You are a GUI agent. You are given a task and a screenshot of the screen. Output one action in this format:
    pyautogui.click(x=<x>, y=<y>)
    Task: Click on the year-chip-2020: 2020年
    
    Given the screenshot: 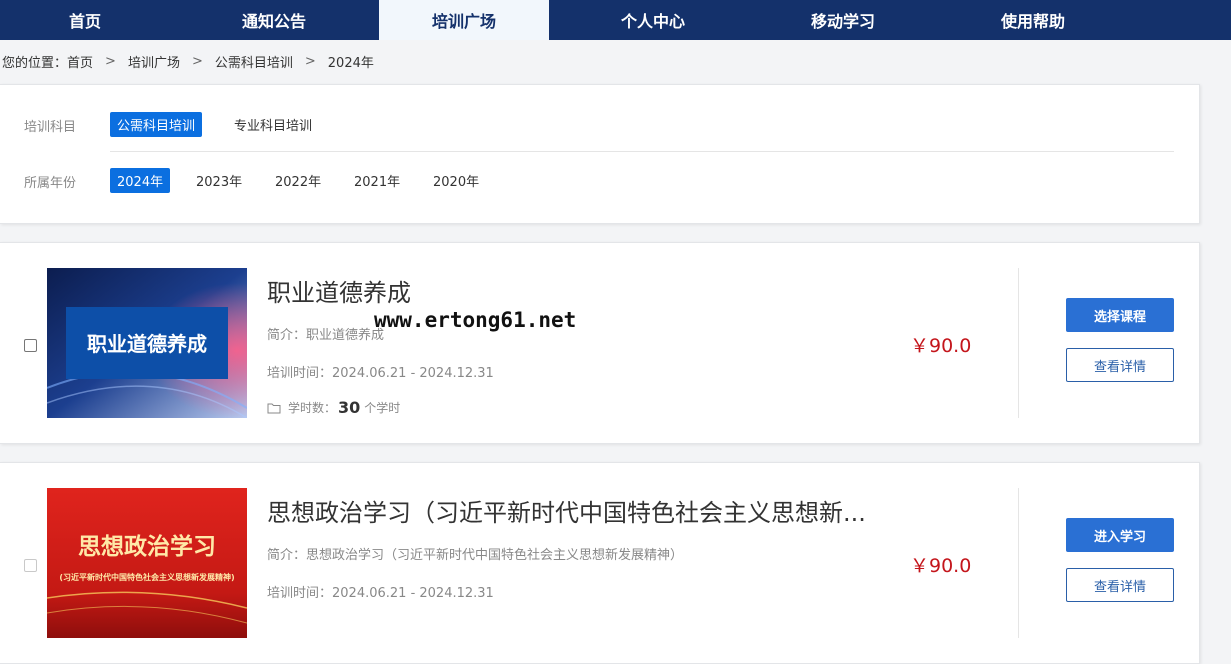 What is the action you would take?
    pyautogui.click(x=456, y=180)
    